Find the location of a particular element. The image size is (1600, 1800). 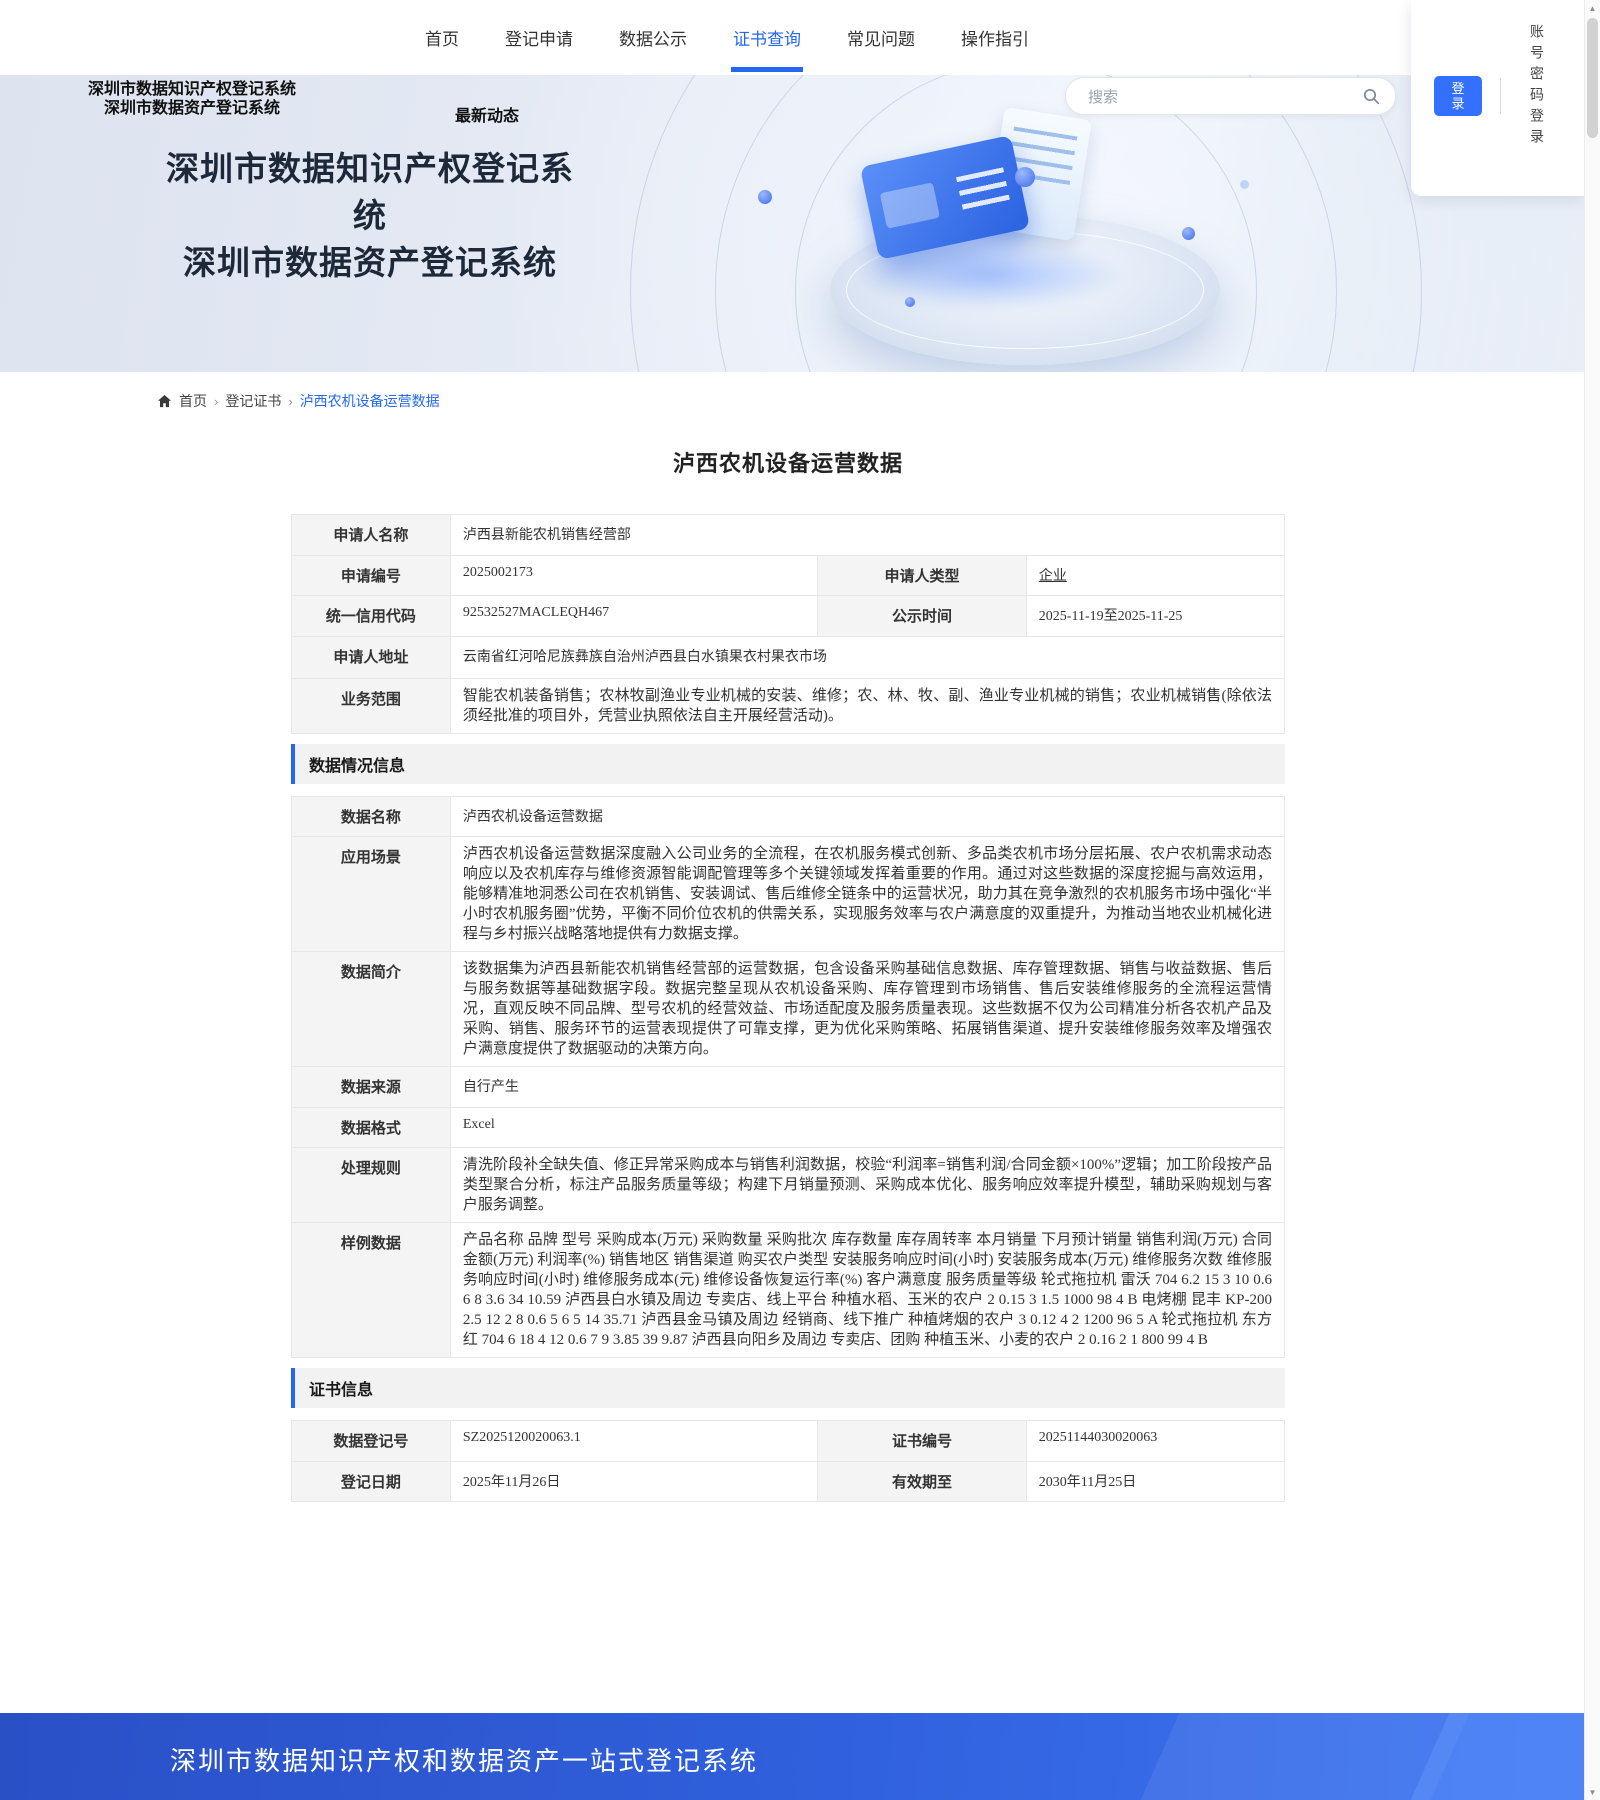

section-certificate-title: 证书信息 is located at coordinates (341, 1390).